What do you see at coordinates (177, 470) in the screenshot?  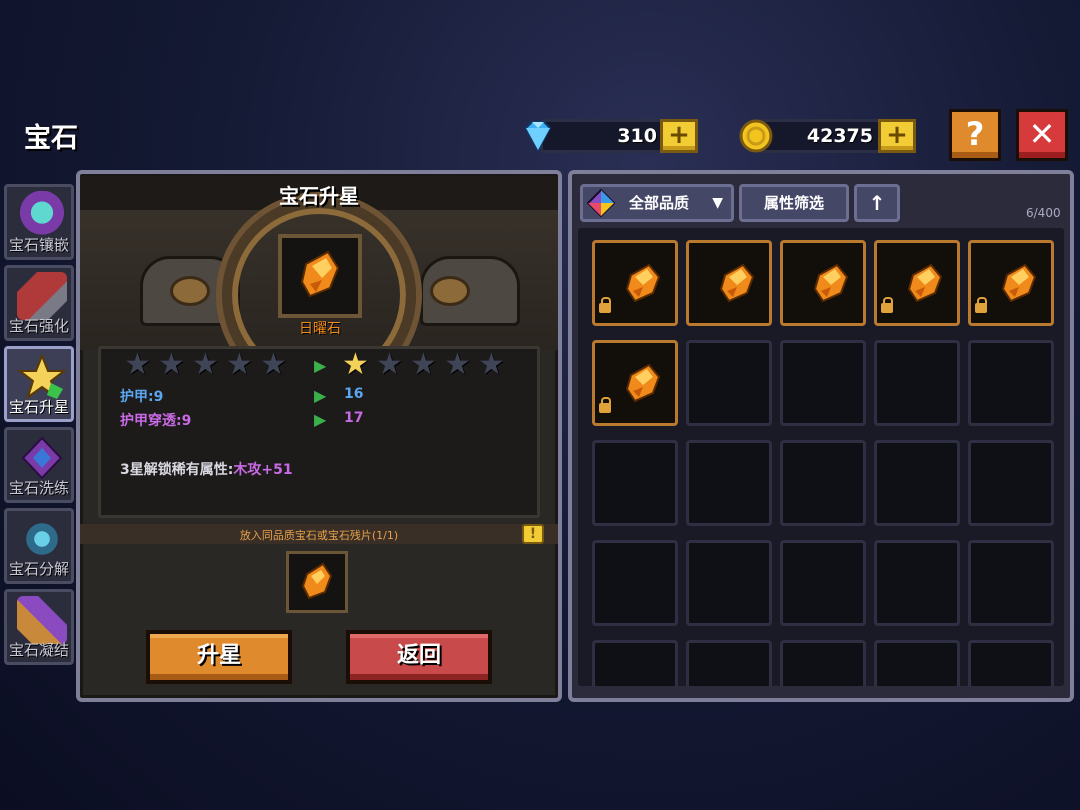 I see `unlock-label: 3星解锁稀有属性:` at bounding box center [177, 470].